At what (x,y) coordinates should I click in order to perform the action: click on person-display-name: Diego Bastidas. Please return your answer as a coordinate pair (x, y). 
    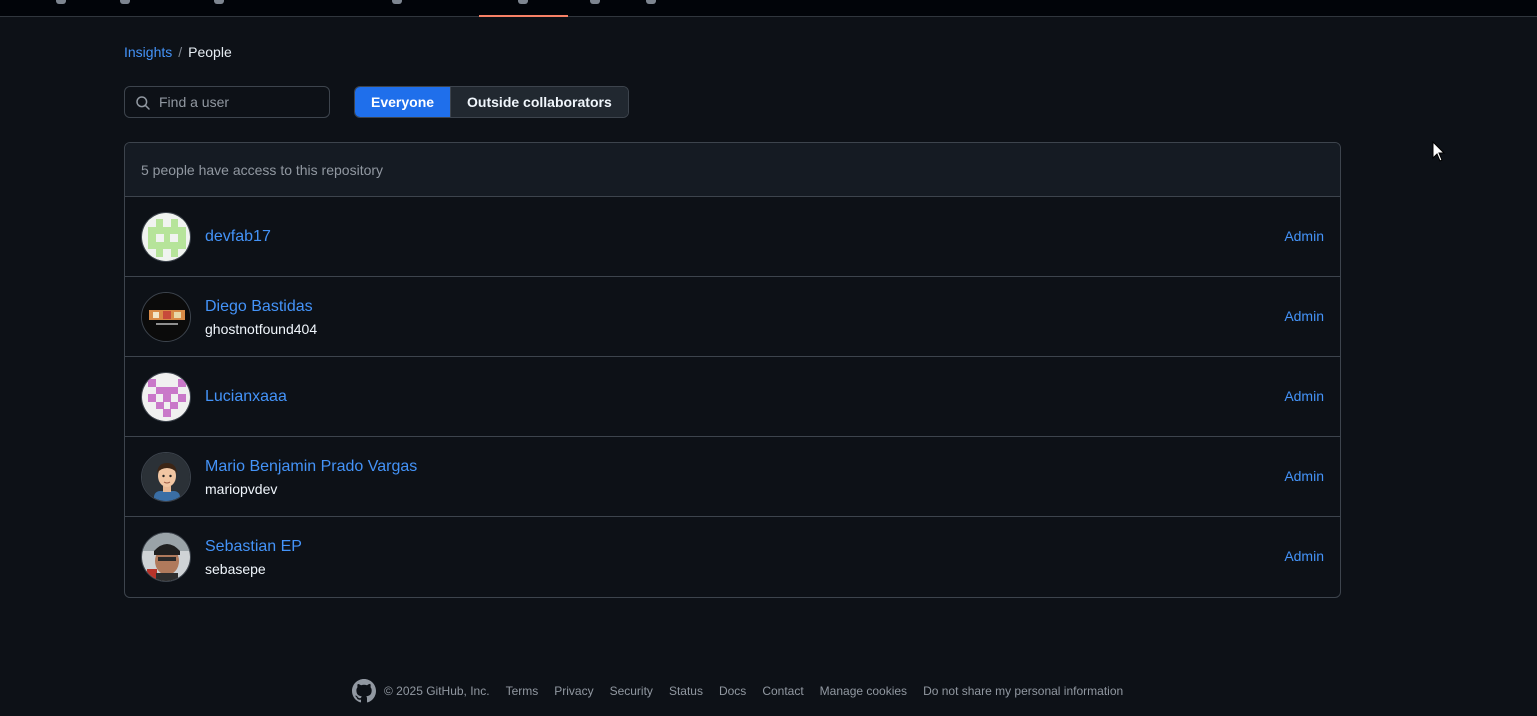
    Looking at the image, I should click on (261, 307).